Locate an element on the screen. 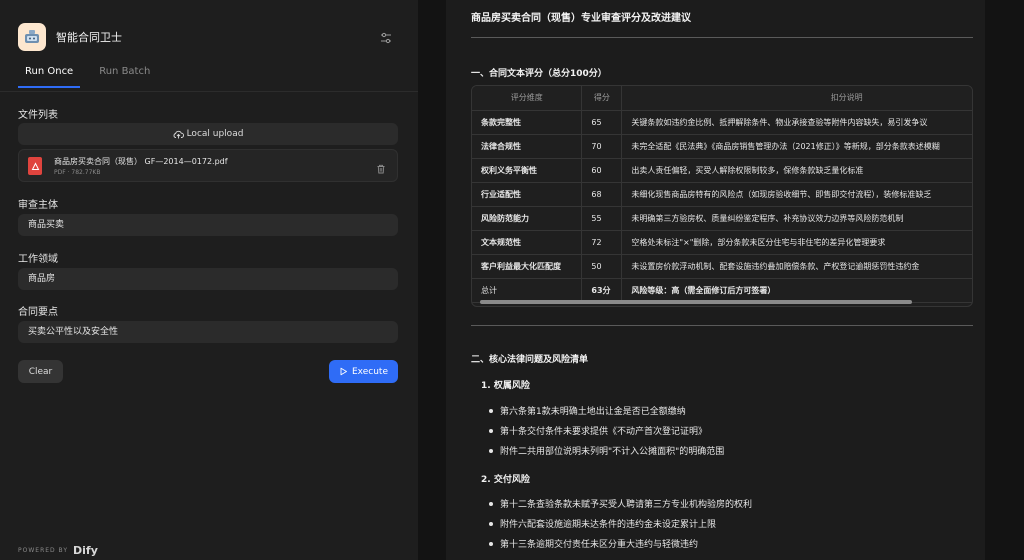 This screenshot has width=1024, height=560. mode-tabs: Run Once Run Batch is located at coordinates (93, 77).